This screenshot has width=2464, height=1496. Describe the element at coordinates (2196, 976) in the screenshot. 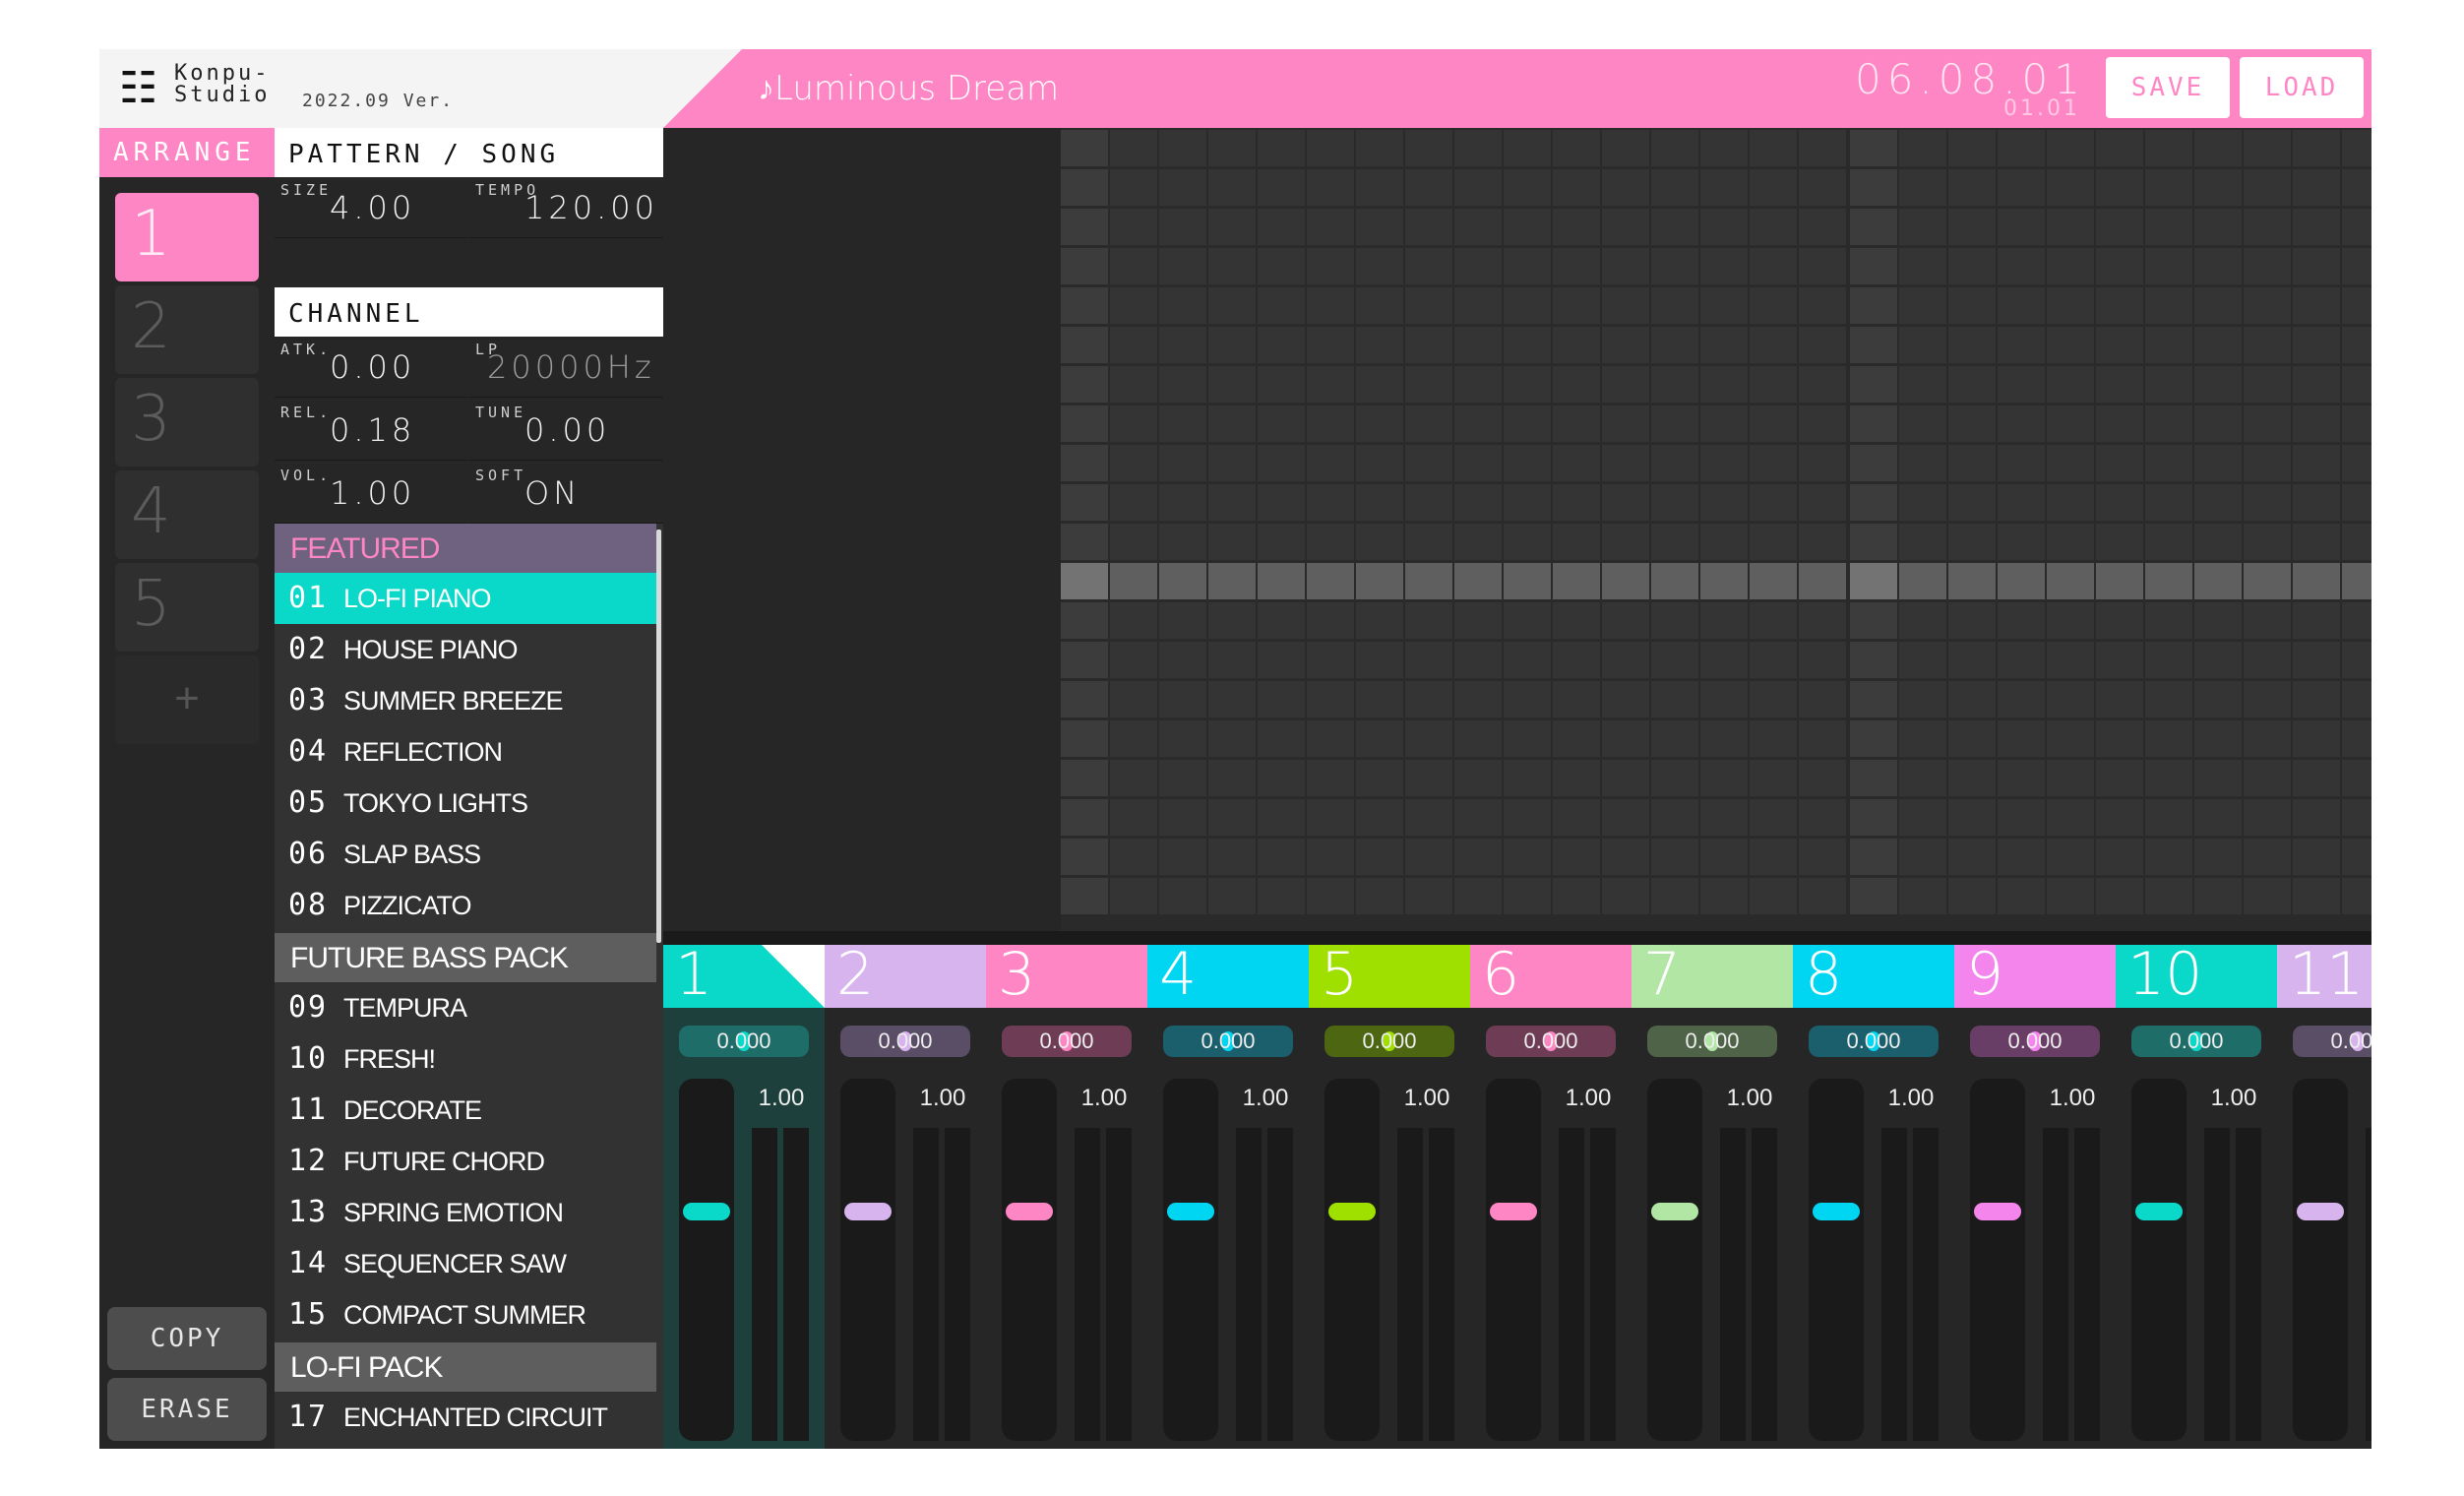

I see `channel-tab: 10` at that location.